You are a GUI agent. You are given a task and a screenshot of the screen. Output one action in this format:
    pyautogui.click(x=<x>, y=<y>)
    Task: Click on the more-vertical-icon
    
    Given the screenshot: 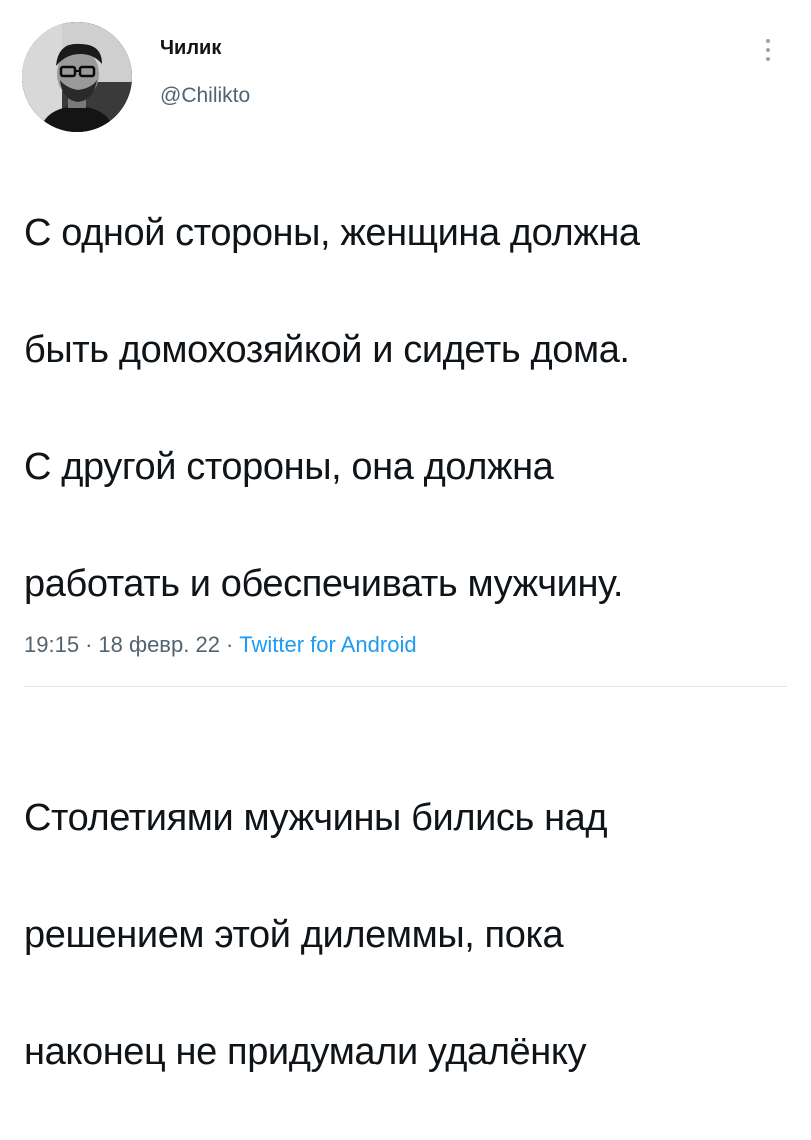 What is the action you would take?
    pyautogui.click(x=768, y=50)
    